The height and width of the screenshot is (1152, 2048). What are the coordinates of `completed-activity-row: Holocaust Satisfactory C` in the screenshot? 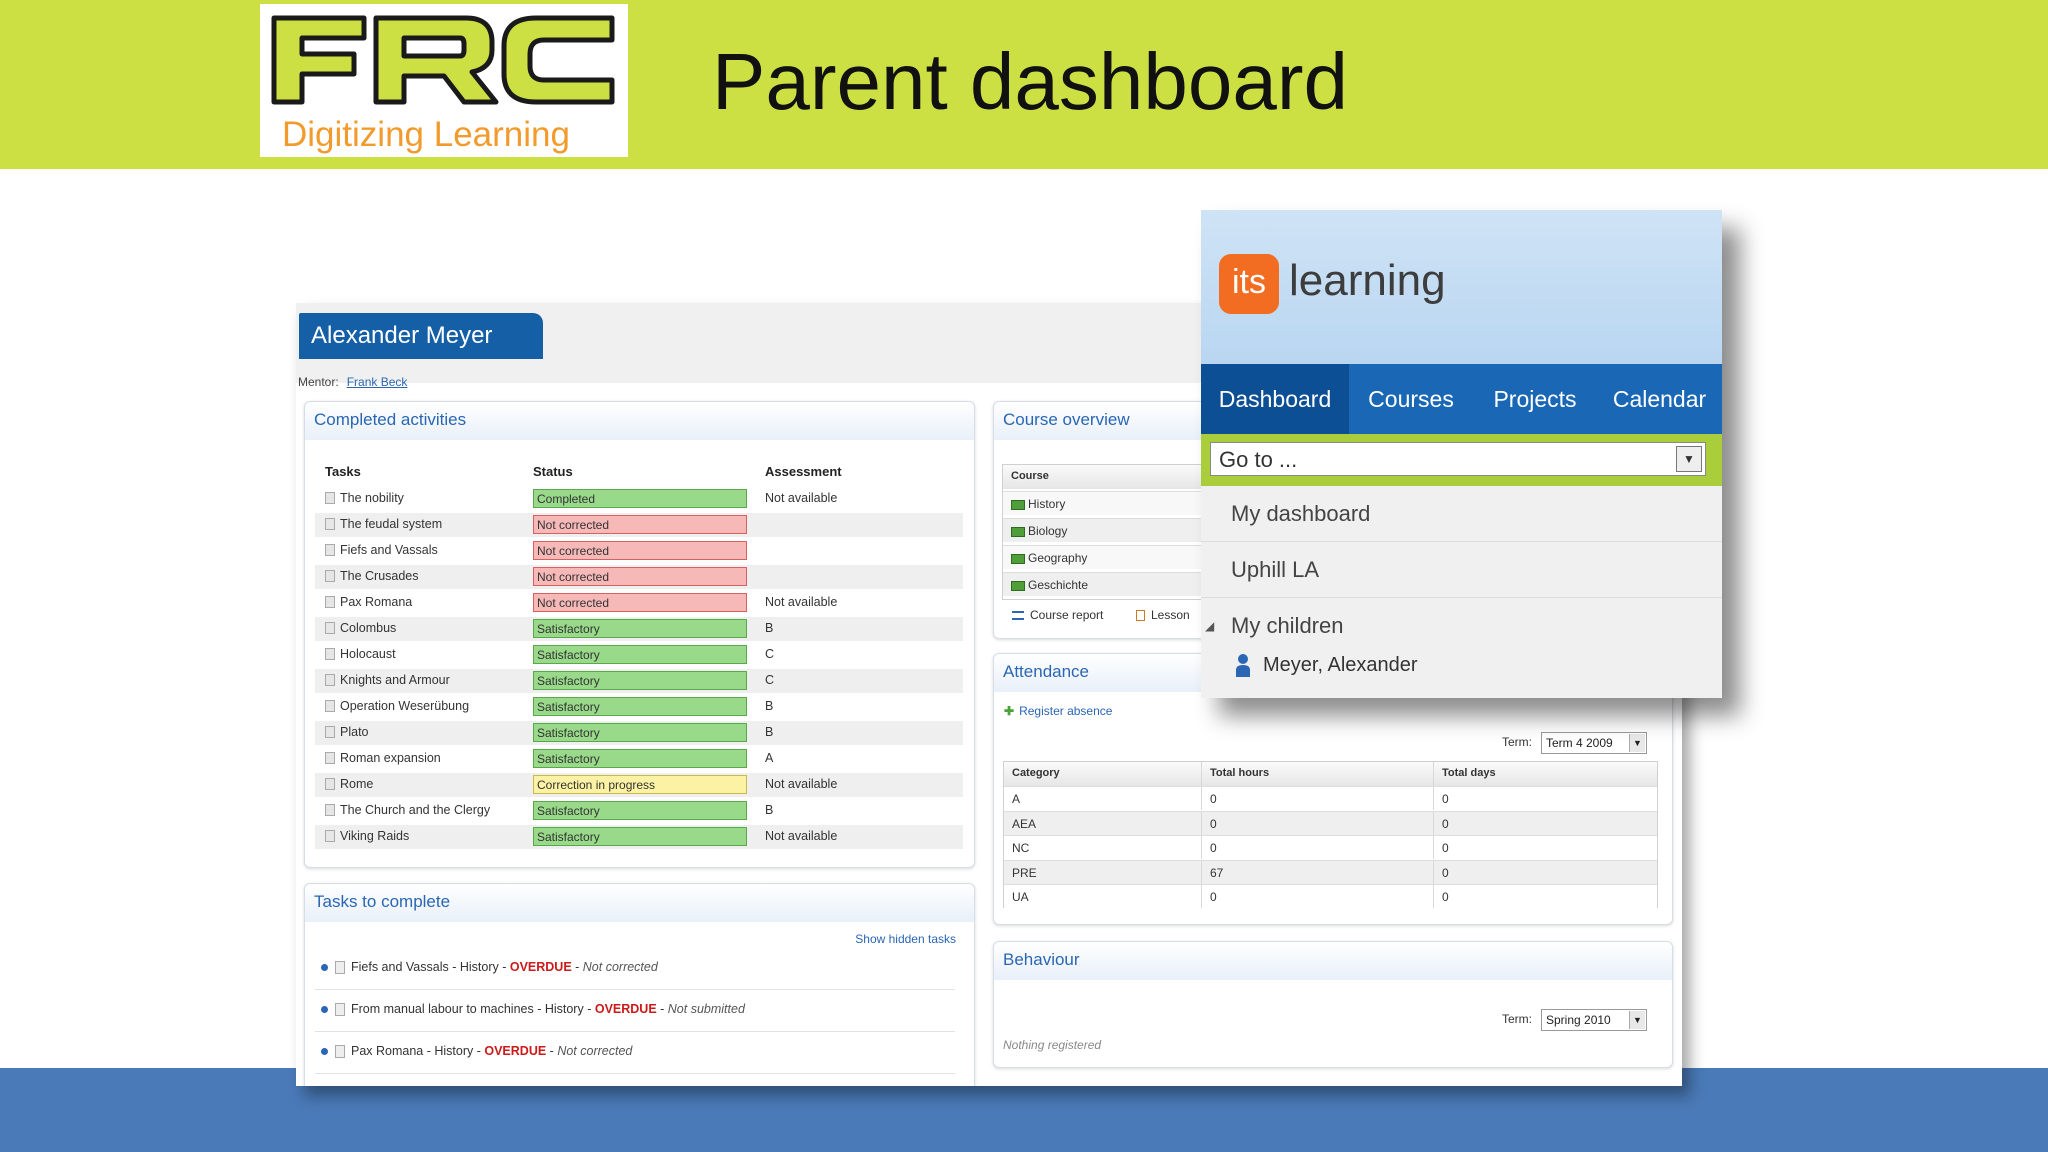 It's located at (639, 655).